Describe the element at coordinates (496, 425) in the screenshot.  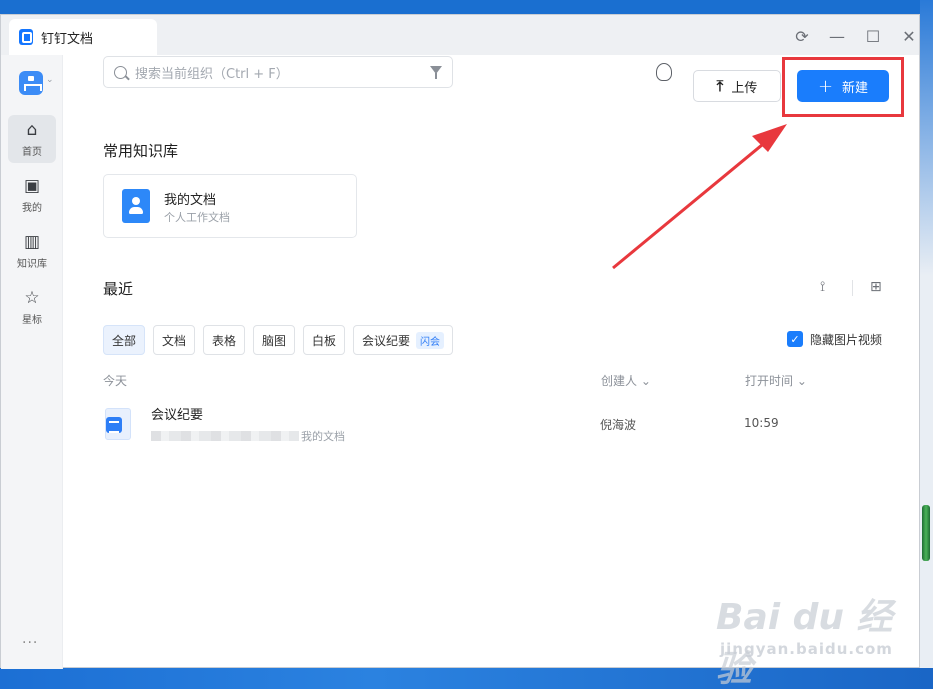
I see `table-row: 会议纪要 我的文档 倪海波 10:59` at that location.